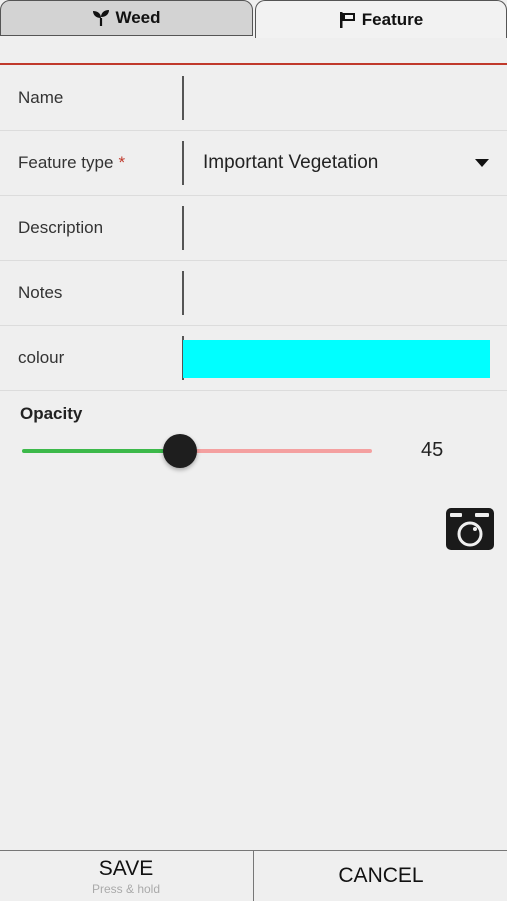 The height and width of the screenshot is (901, 507). What do you see at coordinates (40, 292) in the screenshot?
I see `notes-label: Notes` at bounding box center [40, 292].